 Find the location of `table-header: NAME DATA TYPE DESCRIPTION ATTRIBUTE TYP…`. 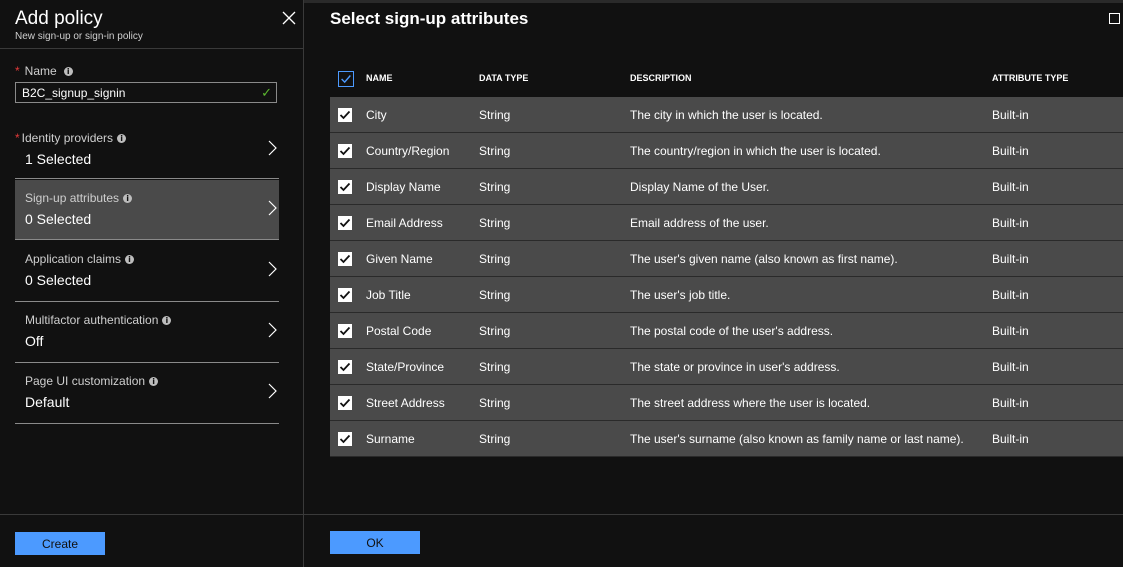

table-header: NAME DATA TYPE DESCRIPTION ATTRIBUTE TYP… is located at coordinates (726, 80).